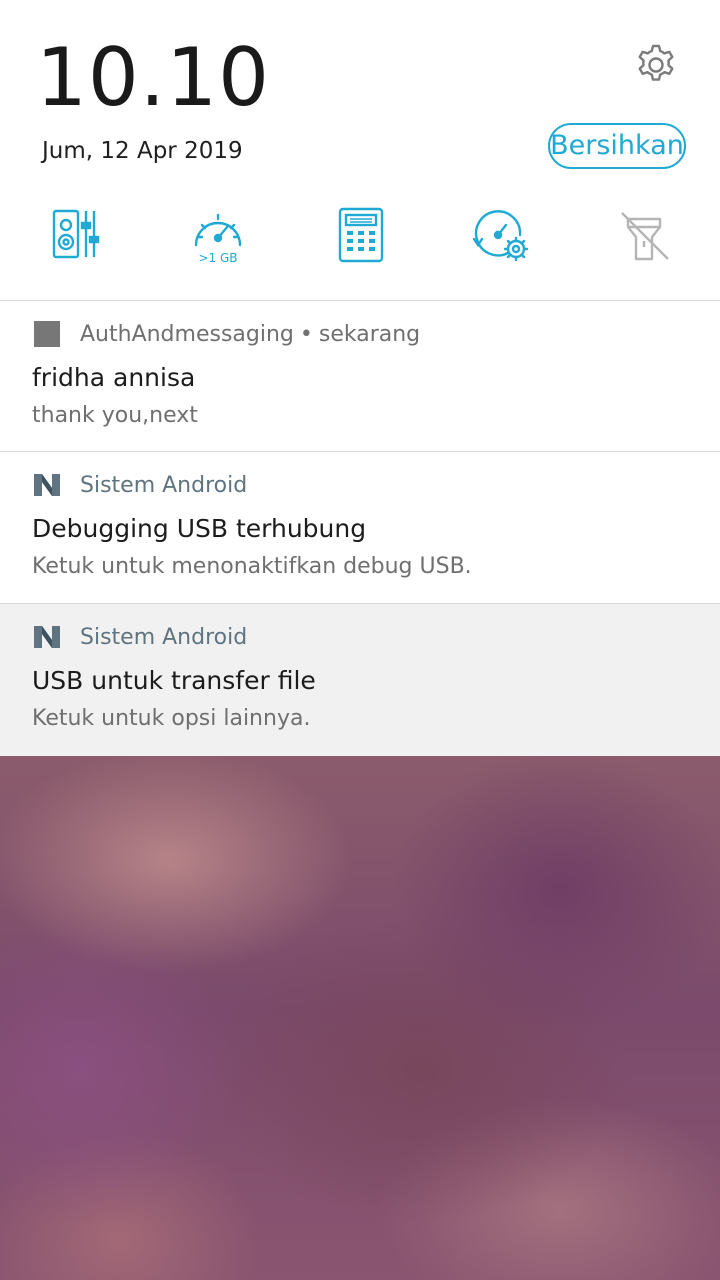 This screenshot has width=720, height=1280. I want to click on gear-icon, so click(656, 65).